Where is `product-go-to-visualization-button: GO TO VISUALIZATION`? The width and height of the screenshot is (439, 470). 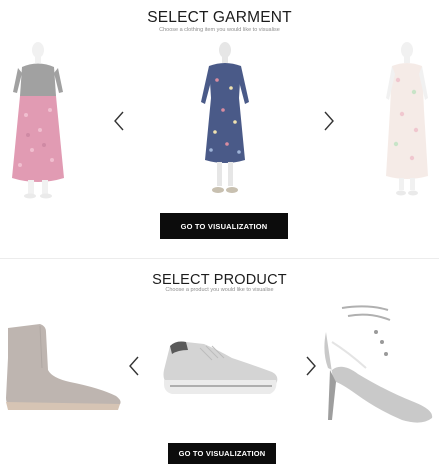
product-go-to-visualization-button: GO TO VISUALIZATION is located at coordinates (222, 453).